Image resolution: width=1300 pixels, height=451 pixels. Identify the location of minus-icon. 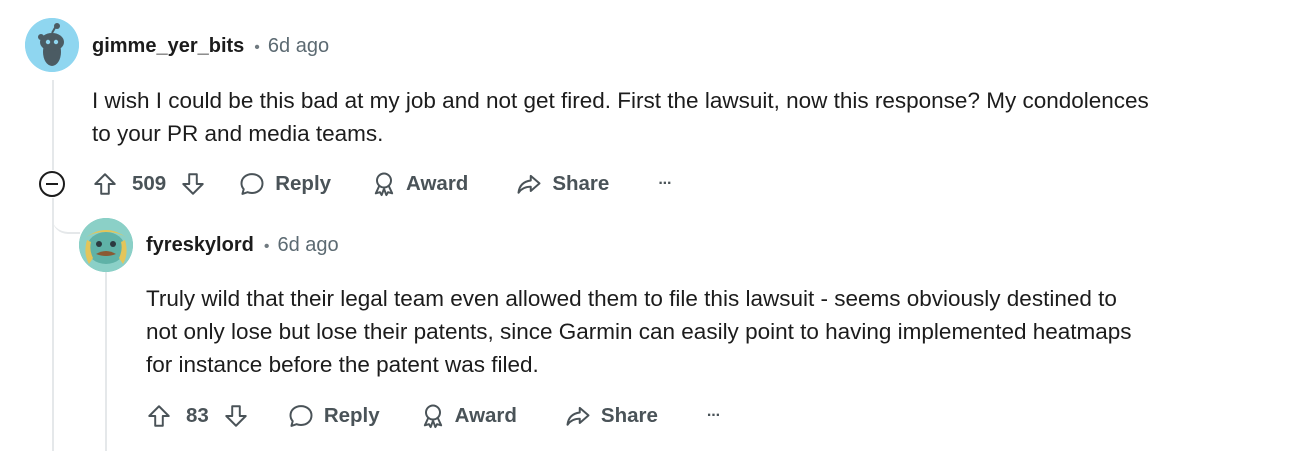
(52, 184).